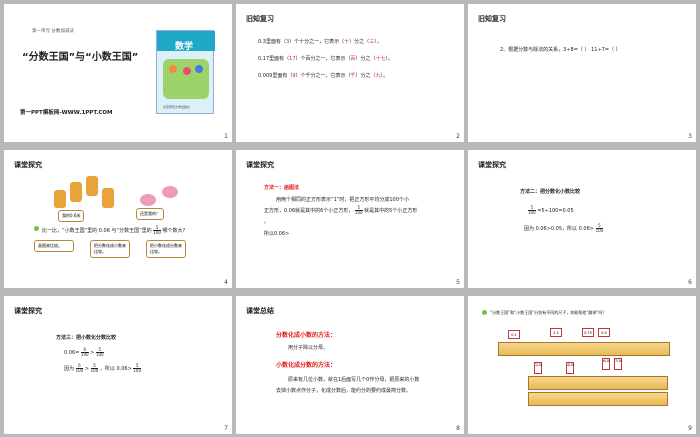 Image resolution: width=700 pixels, height=437 pixels. What do you see at coordinates (514, 334) in the screenshot?
I see `top-label-1: 0.1` at bounding box center [514, 334].